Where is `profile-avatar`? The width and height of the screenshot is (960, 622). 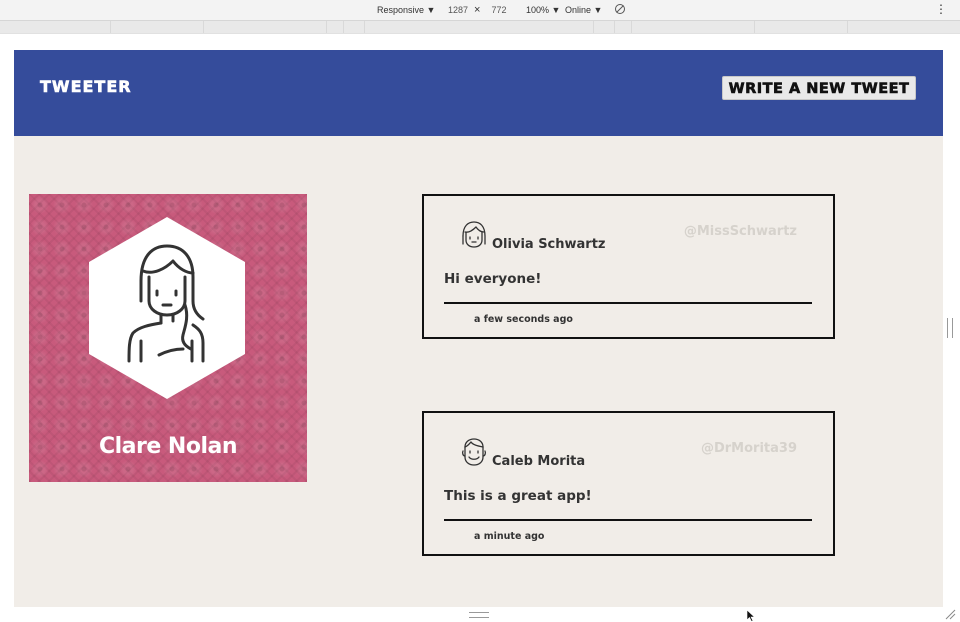 profile-avatar is located at coordinates (167, 308).